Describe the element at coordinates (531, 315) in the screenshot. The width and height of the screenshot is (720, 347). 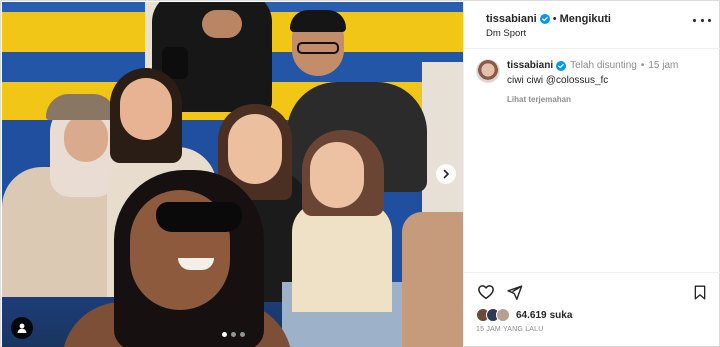
I see `likes-count: 64.619` at that location.